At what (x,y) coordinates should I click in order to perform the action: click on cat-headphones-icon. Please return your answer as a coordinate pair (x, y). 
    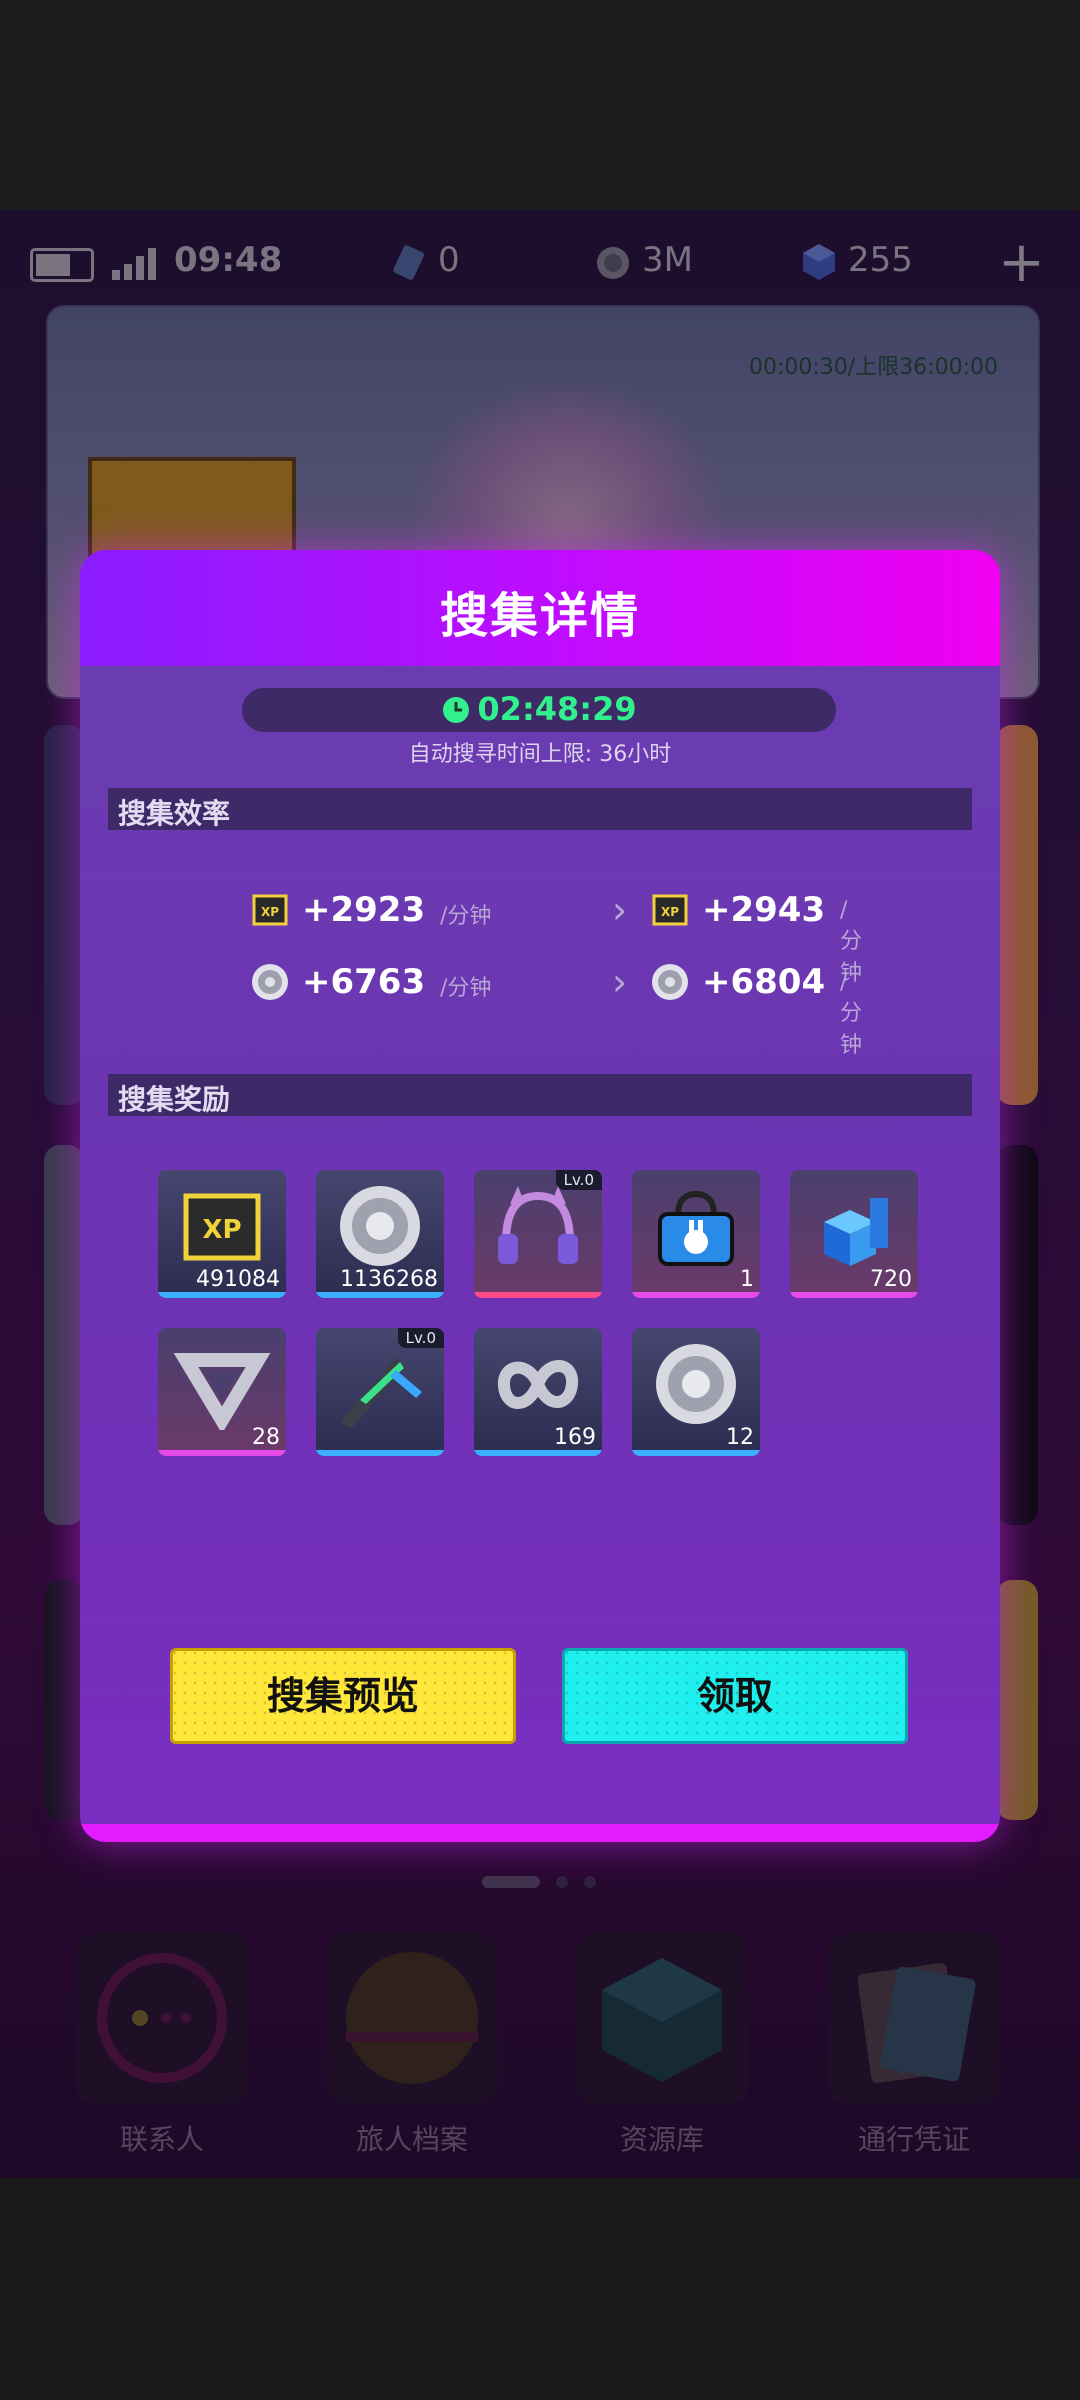
    Looking at the image, I should click on (538, 1225).